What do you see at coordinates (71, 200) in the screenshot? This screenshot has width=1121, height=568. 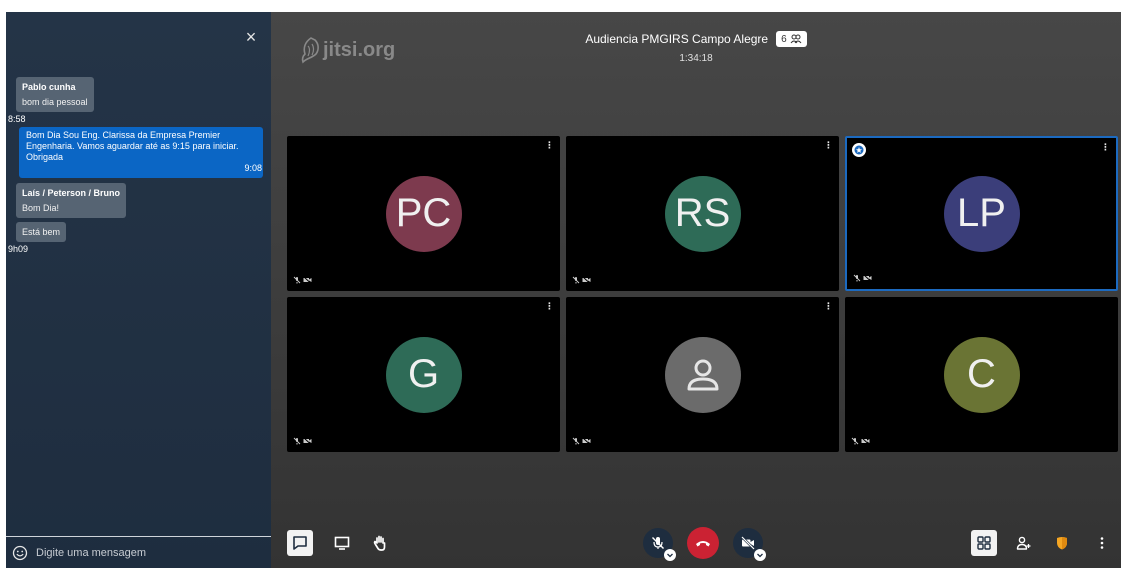 I see `chat-message: Laís / Peterson / Bruno Bom Dia!` at bounding box center [71, 200].